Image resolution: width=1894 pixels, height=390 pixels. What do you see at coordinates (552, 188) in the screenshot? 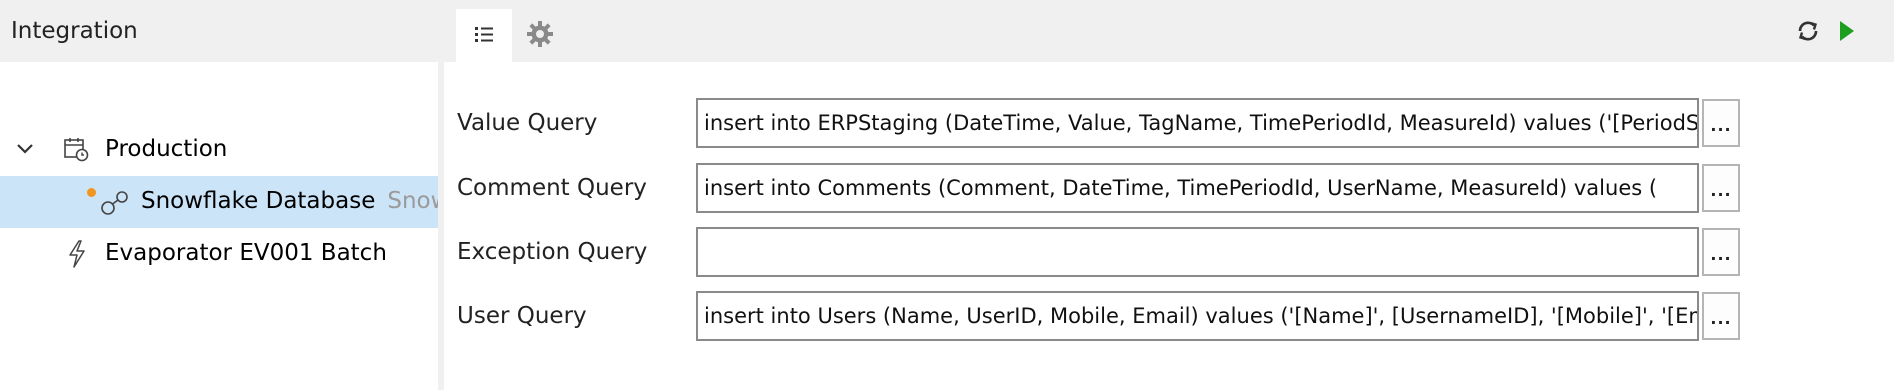
I see `comment-query-label: Comment Query` at bounding box center [552, 188].